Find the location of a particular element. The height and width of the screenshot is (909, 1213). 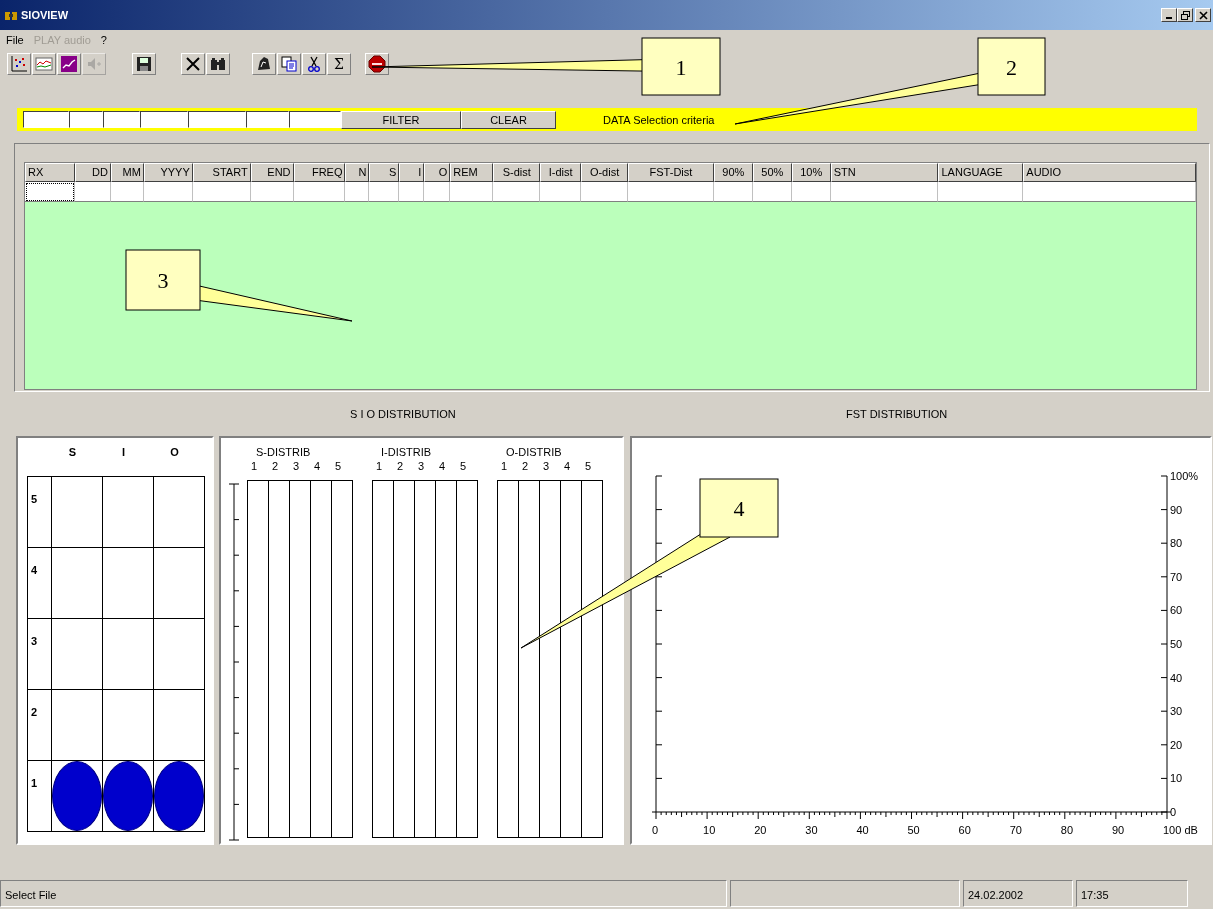

close-button is located at coordinates (1203, 15).